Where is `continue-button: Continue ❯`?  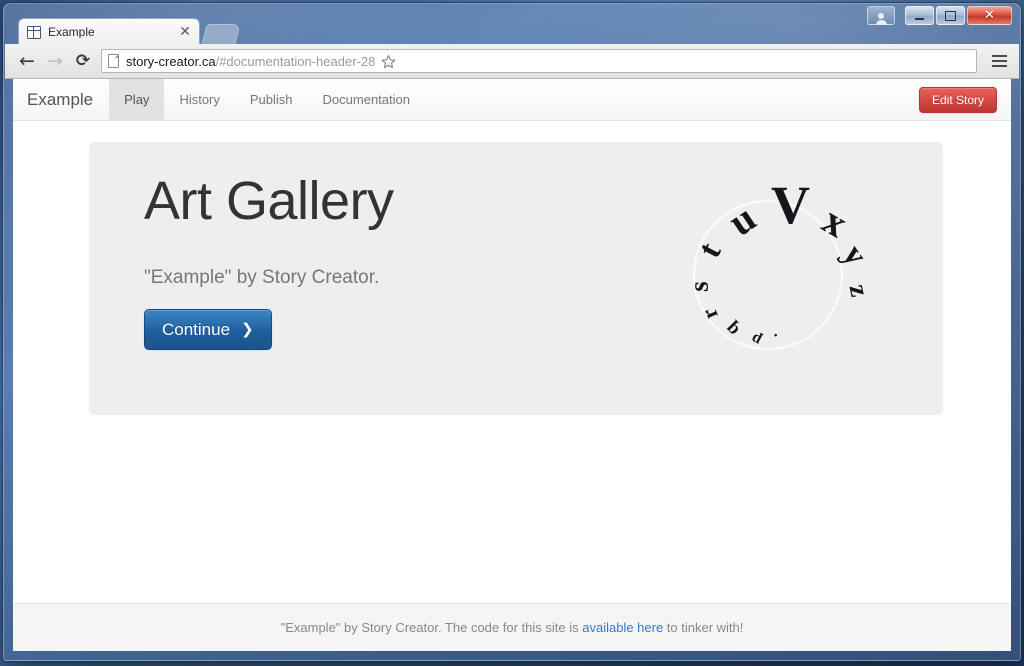
continue-button: Continue ❯ is located at coordinates (208, 329).